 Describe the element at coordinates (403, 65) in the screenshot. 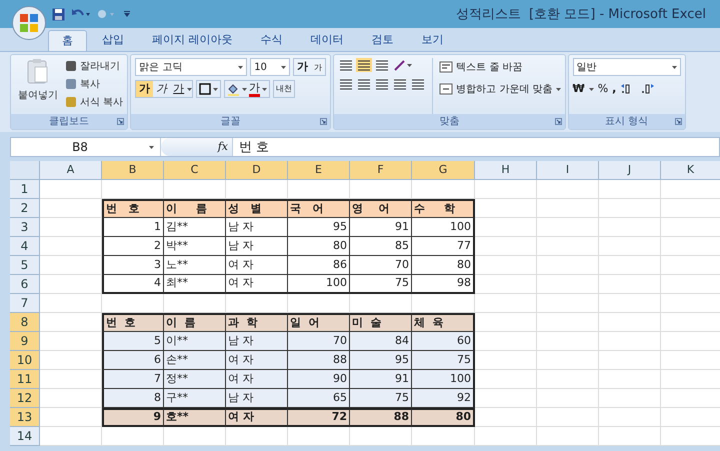

I see `orientation-icon` at that location.